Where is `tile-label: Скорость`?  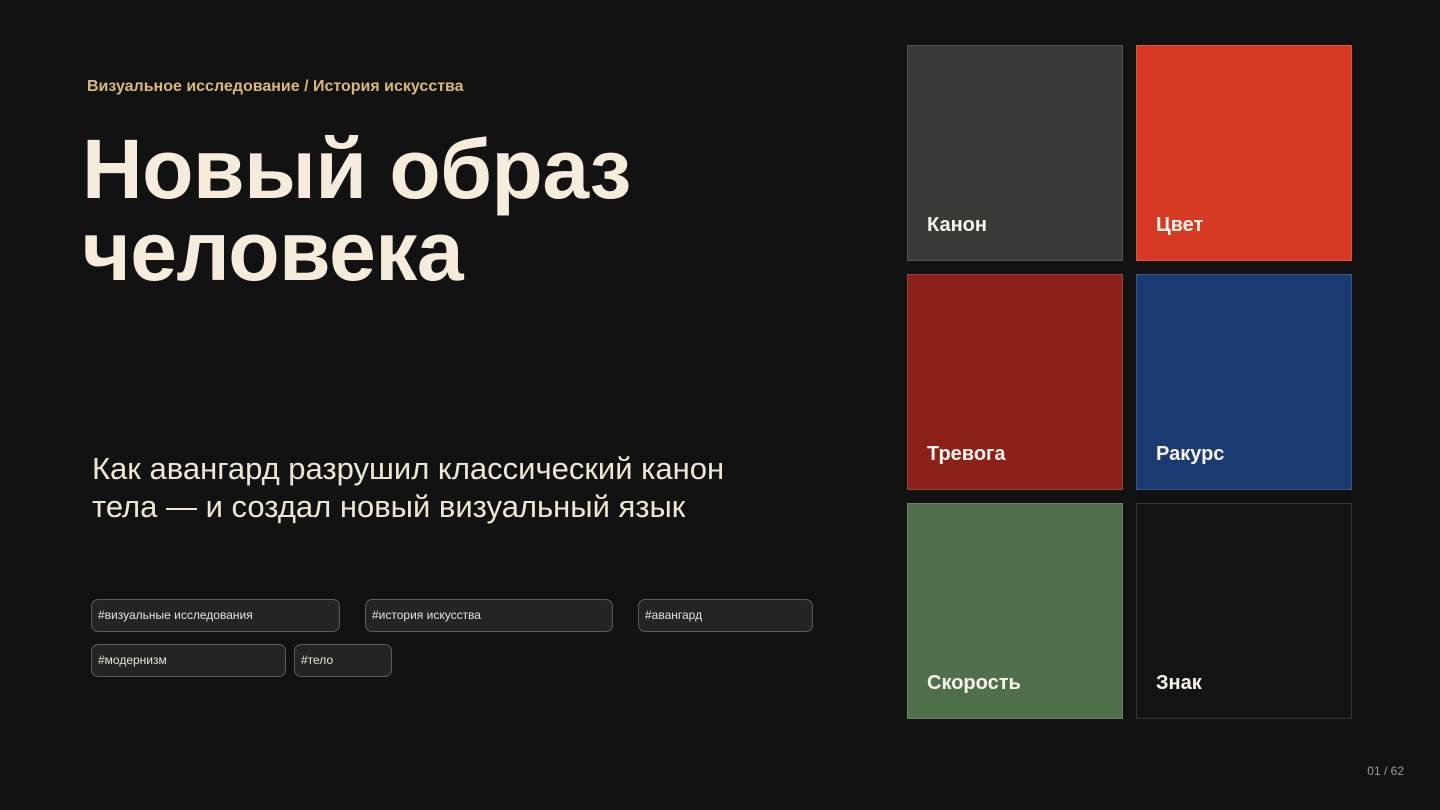 tile-label: Скорость is located at coordinates (974, 683).